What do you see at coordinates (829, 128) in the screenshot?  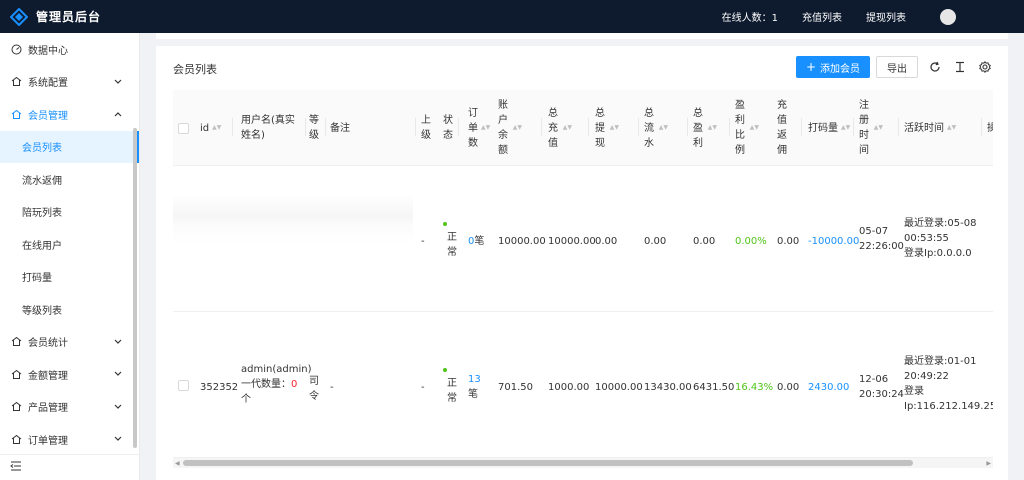 I see `col-bet-amount: 打码量 ▲▼` at bounding box center [829, 128].